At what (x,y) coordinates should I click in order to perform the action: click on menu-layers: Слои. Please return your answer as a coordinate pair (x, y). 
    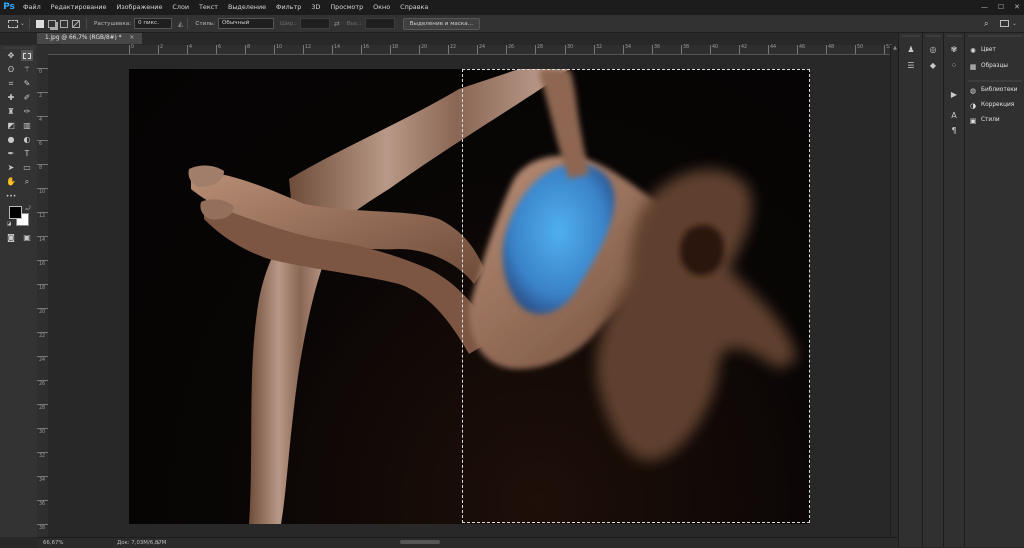
    Looking at the image, I should click on (180, 7).